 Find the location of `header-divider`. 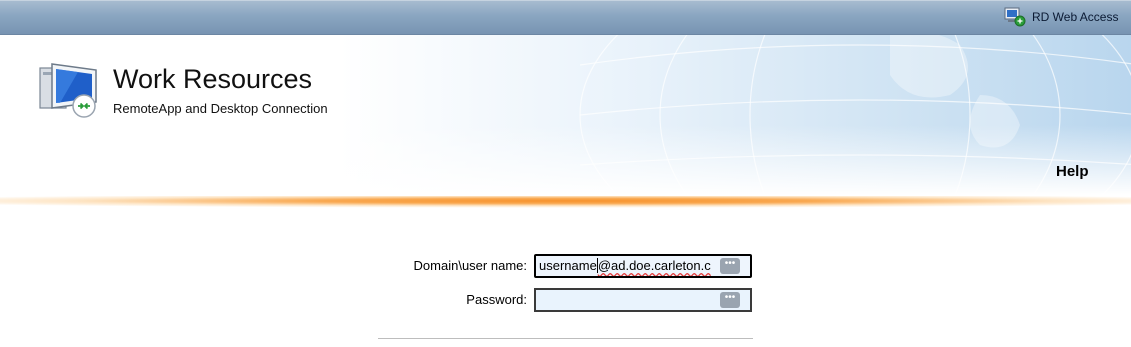

header-divider is located at coordinates (565, 203).